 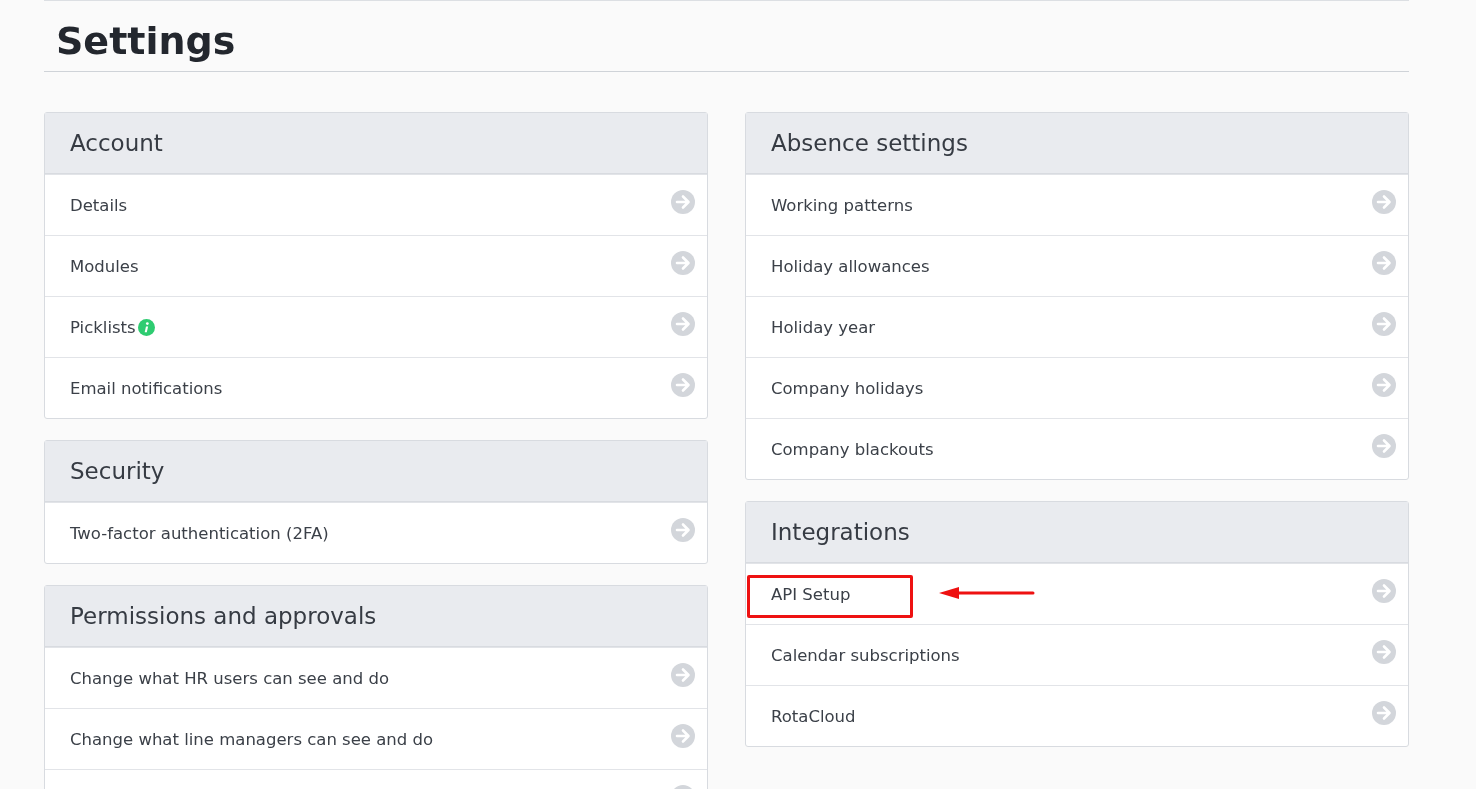 I want to click on settings-link: Holiday year, so click(x=1077, y=326).